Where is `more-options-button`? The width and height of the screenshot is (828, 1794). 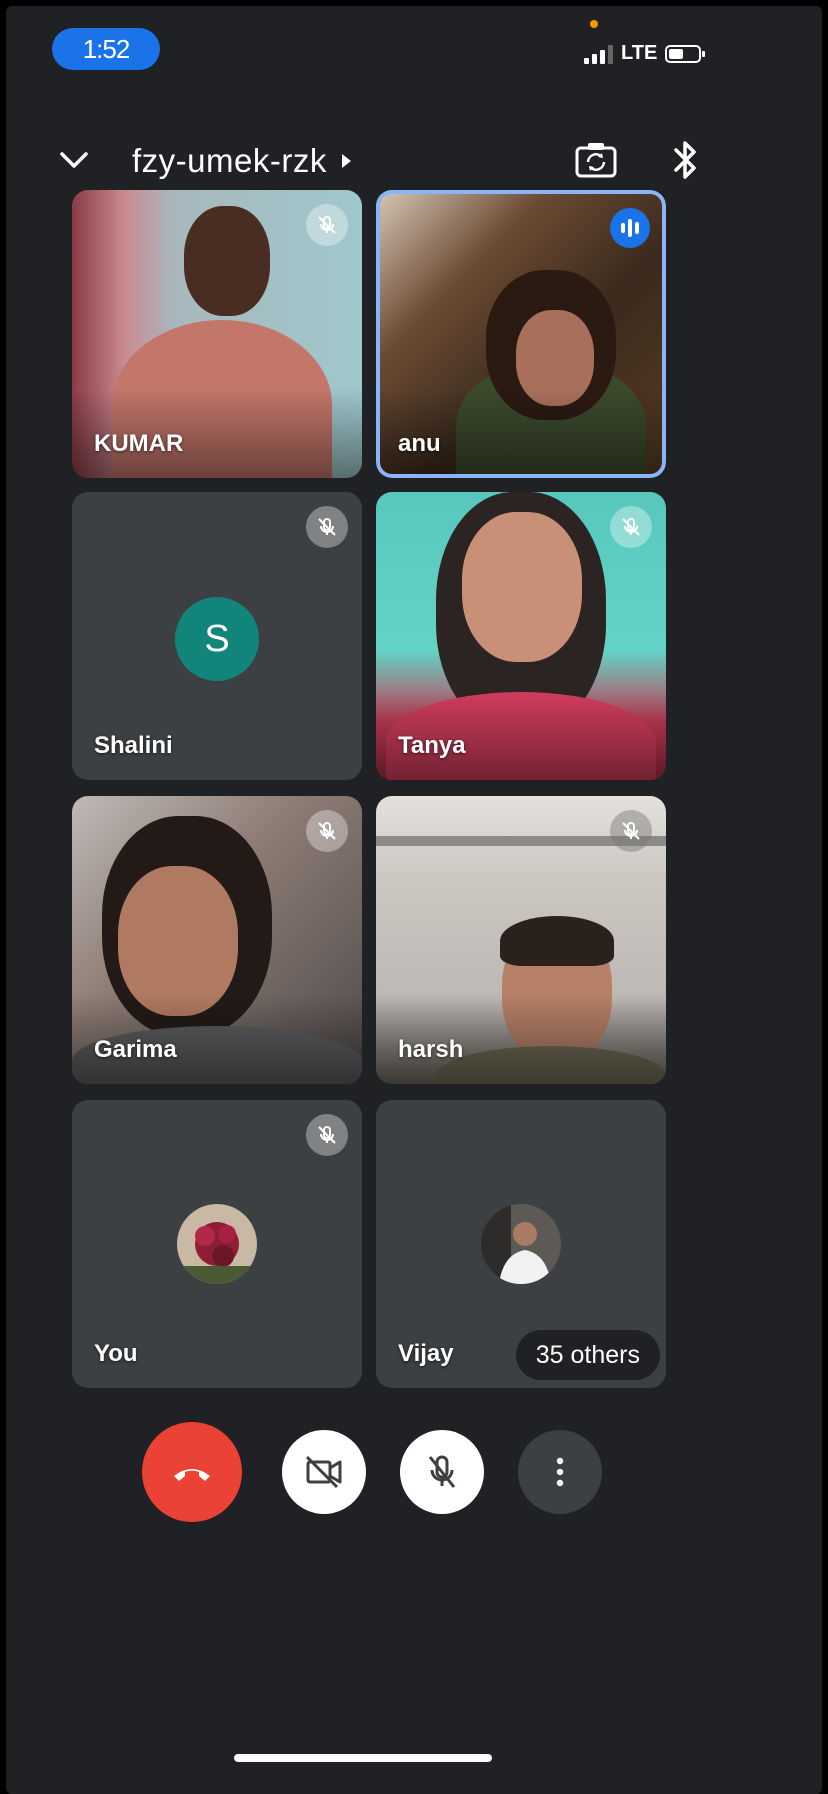
more-options-button is located at coordinates (560, 1472).